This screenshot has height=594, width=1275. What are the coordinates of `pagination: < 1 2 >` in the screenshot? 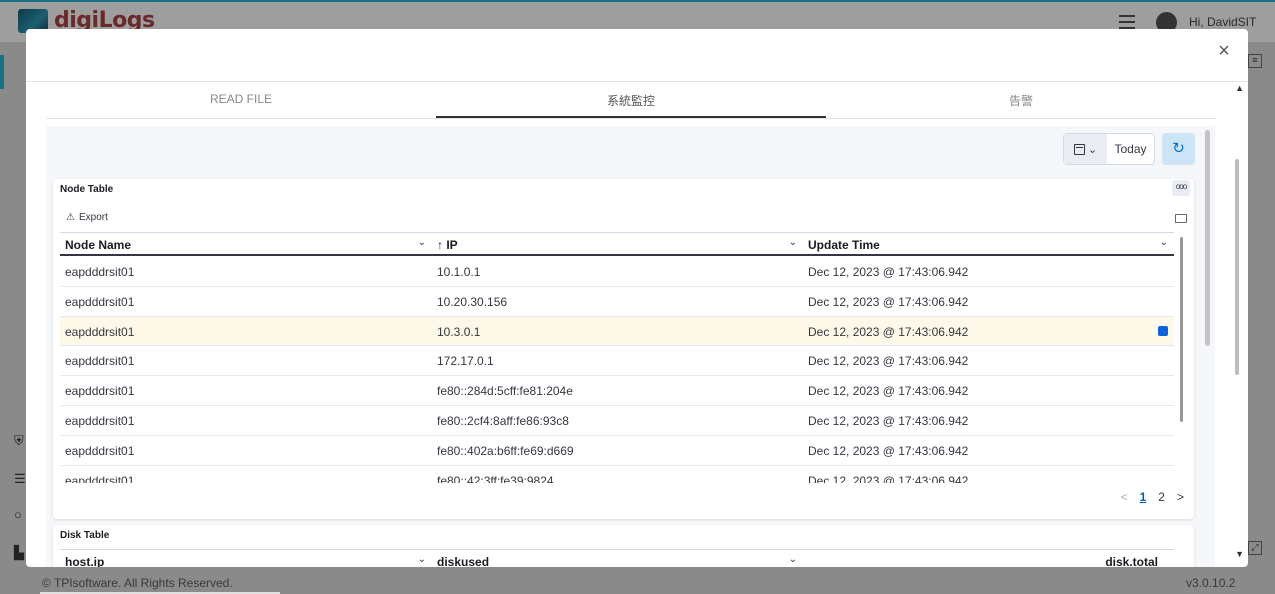 It's located at (1152, 497).